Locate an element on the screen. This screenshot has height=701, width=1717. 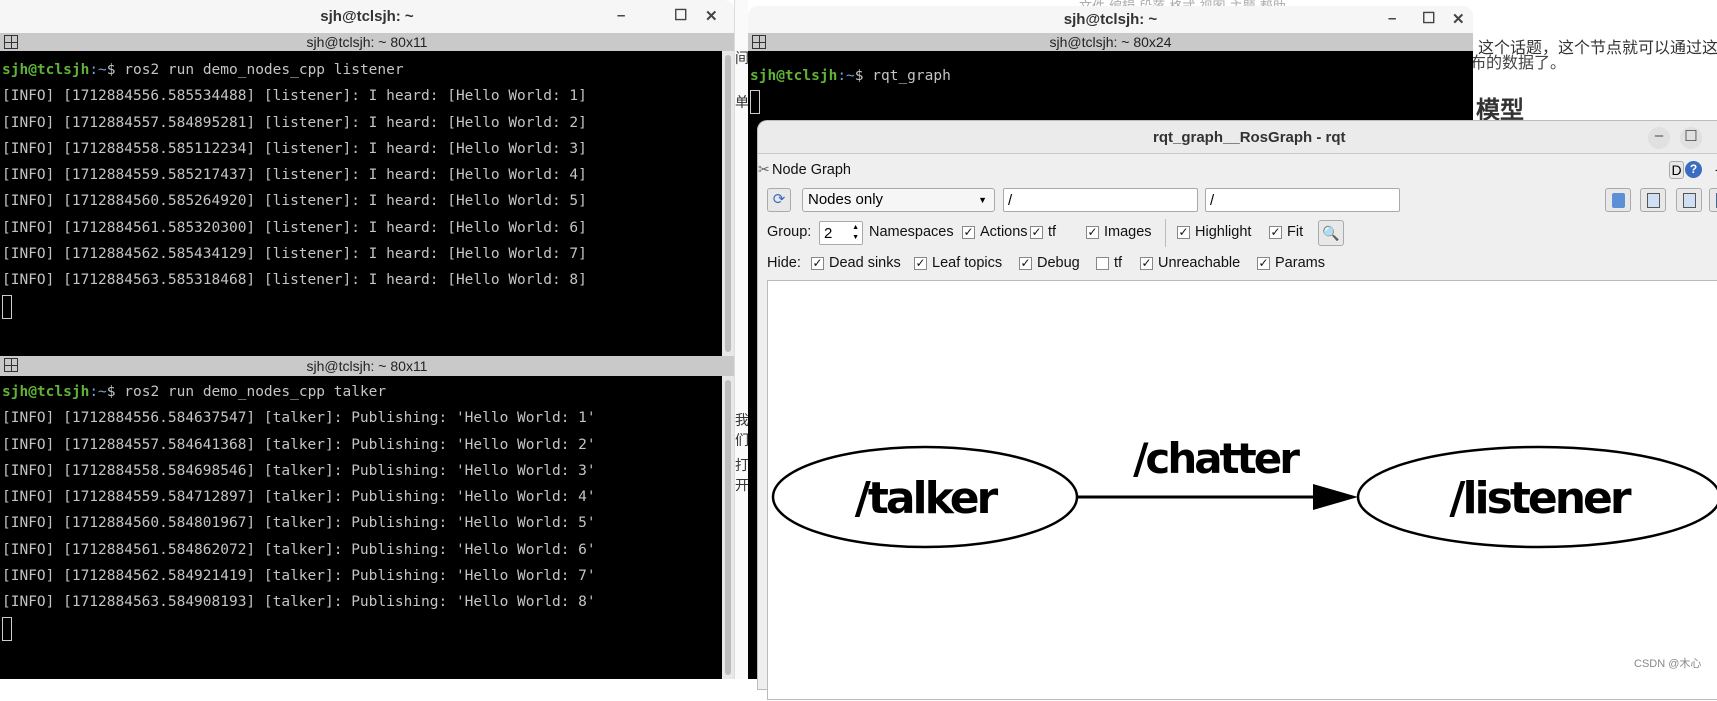
dock-d-button: D is located at coordinates (1676, 170).